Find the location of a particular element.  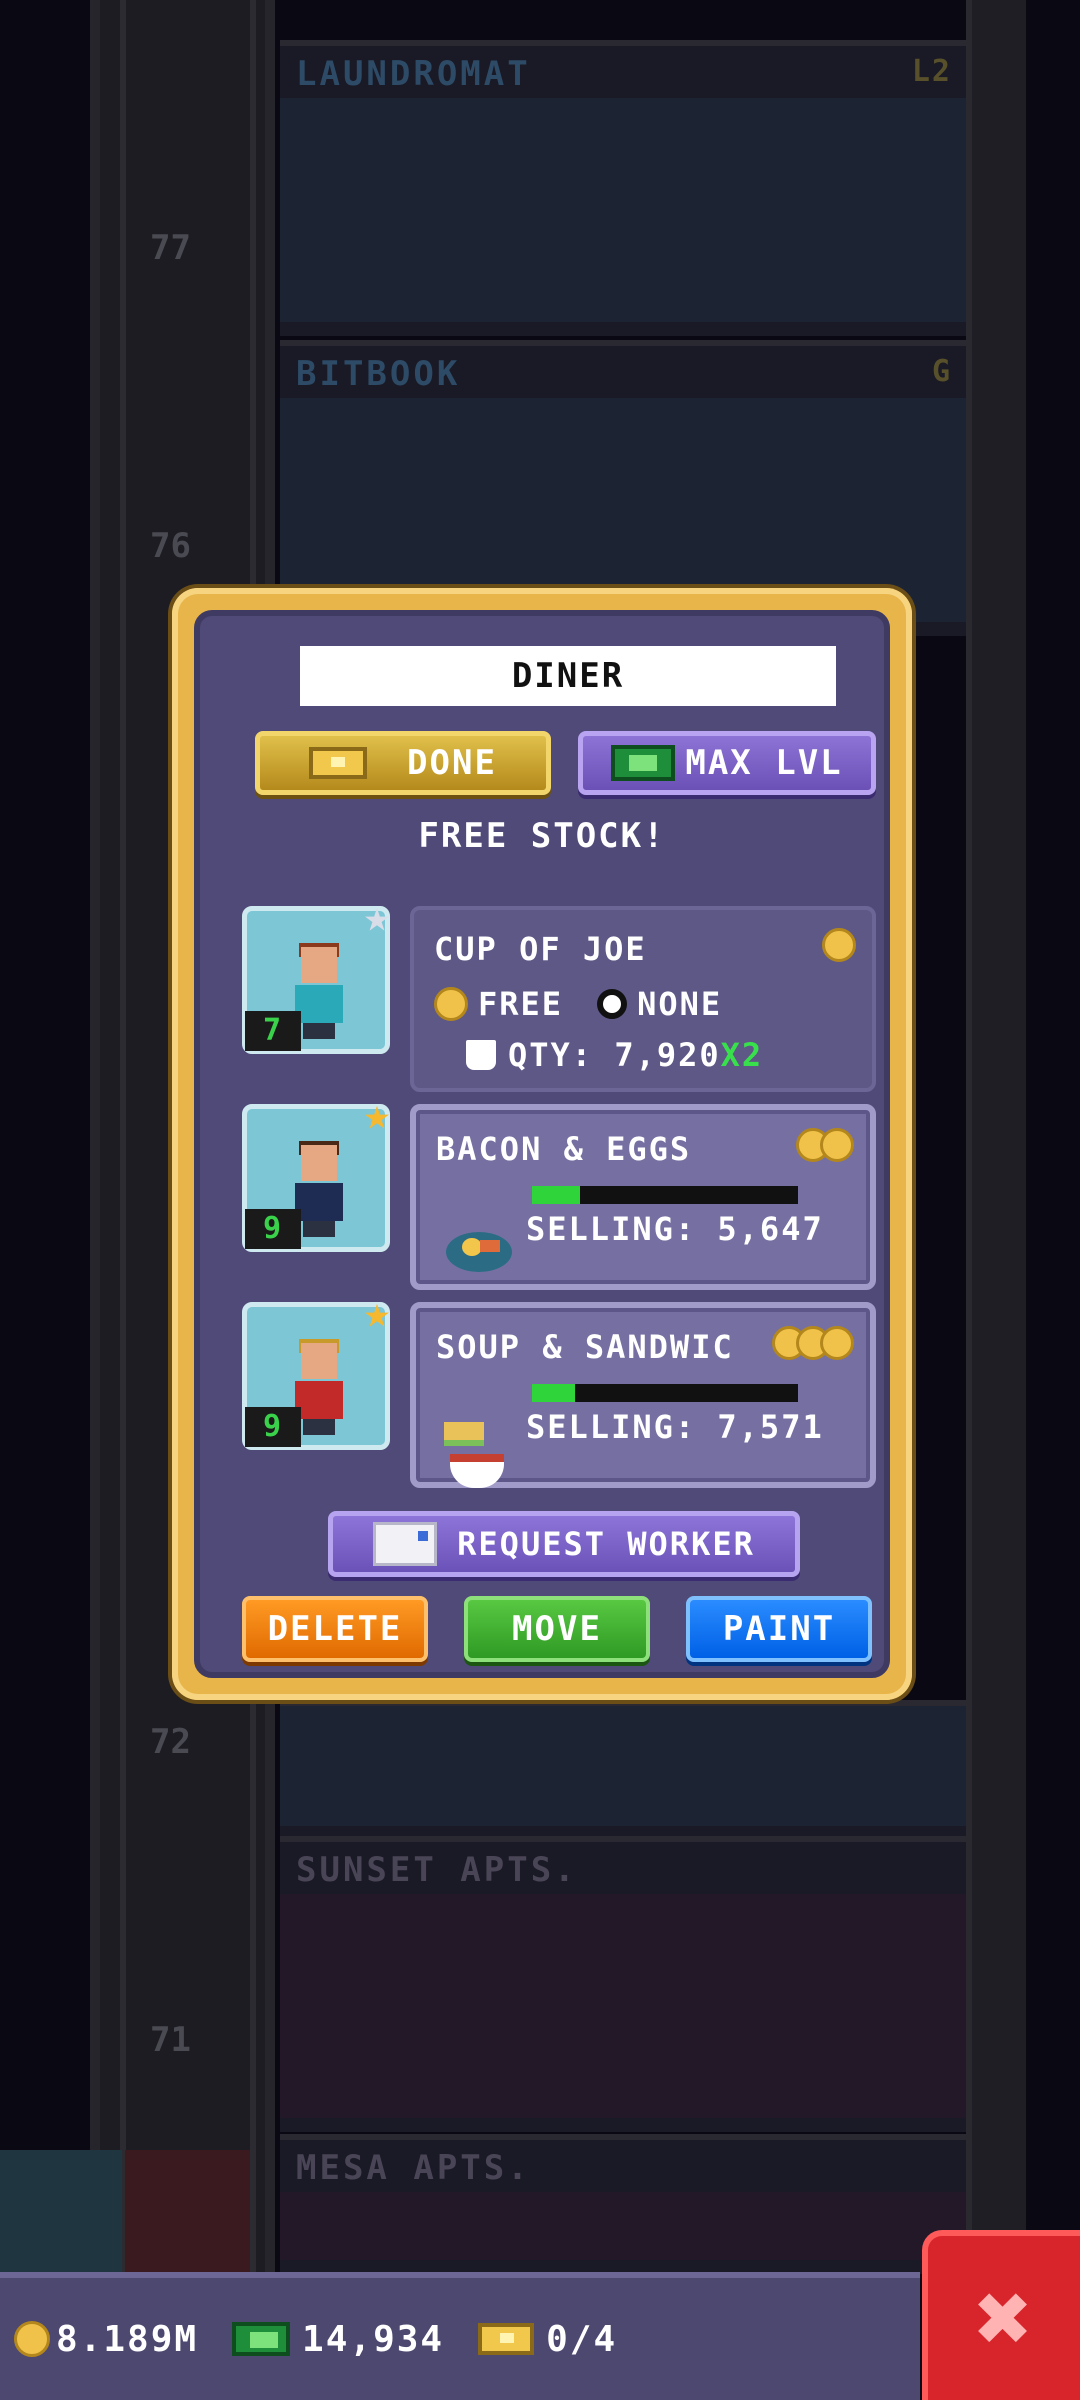

request-worker-label: REQUEST WORKER is located at coordinates (606, 1544).